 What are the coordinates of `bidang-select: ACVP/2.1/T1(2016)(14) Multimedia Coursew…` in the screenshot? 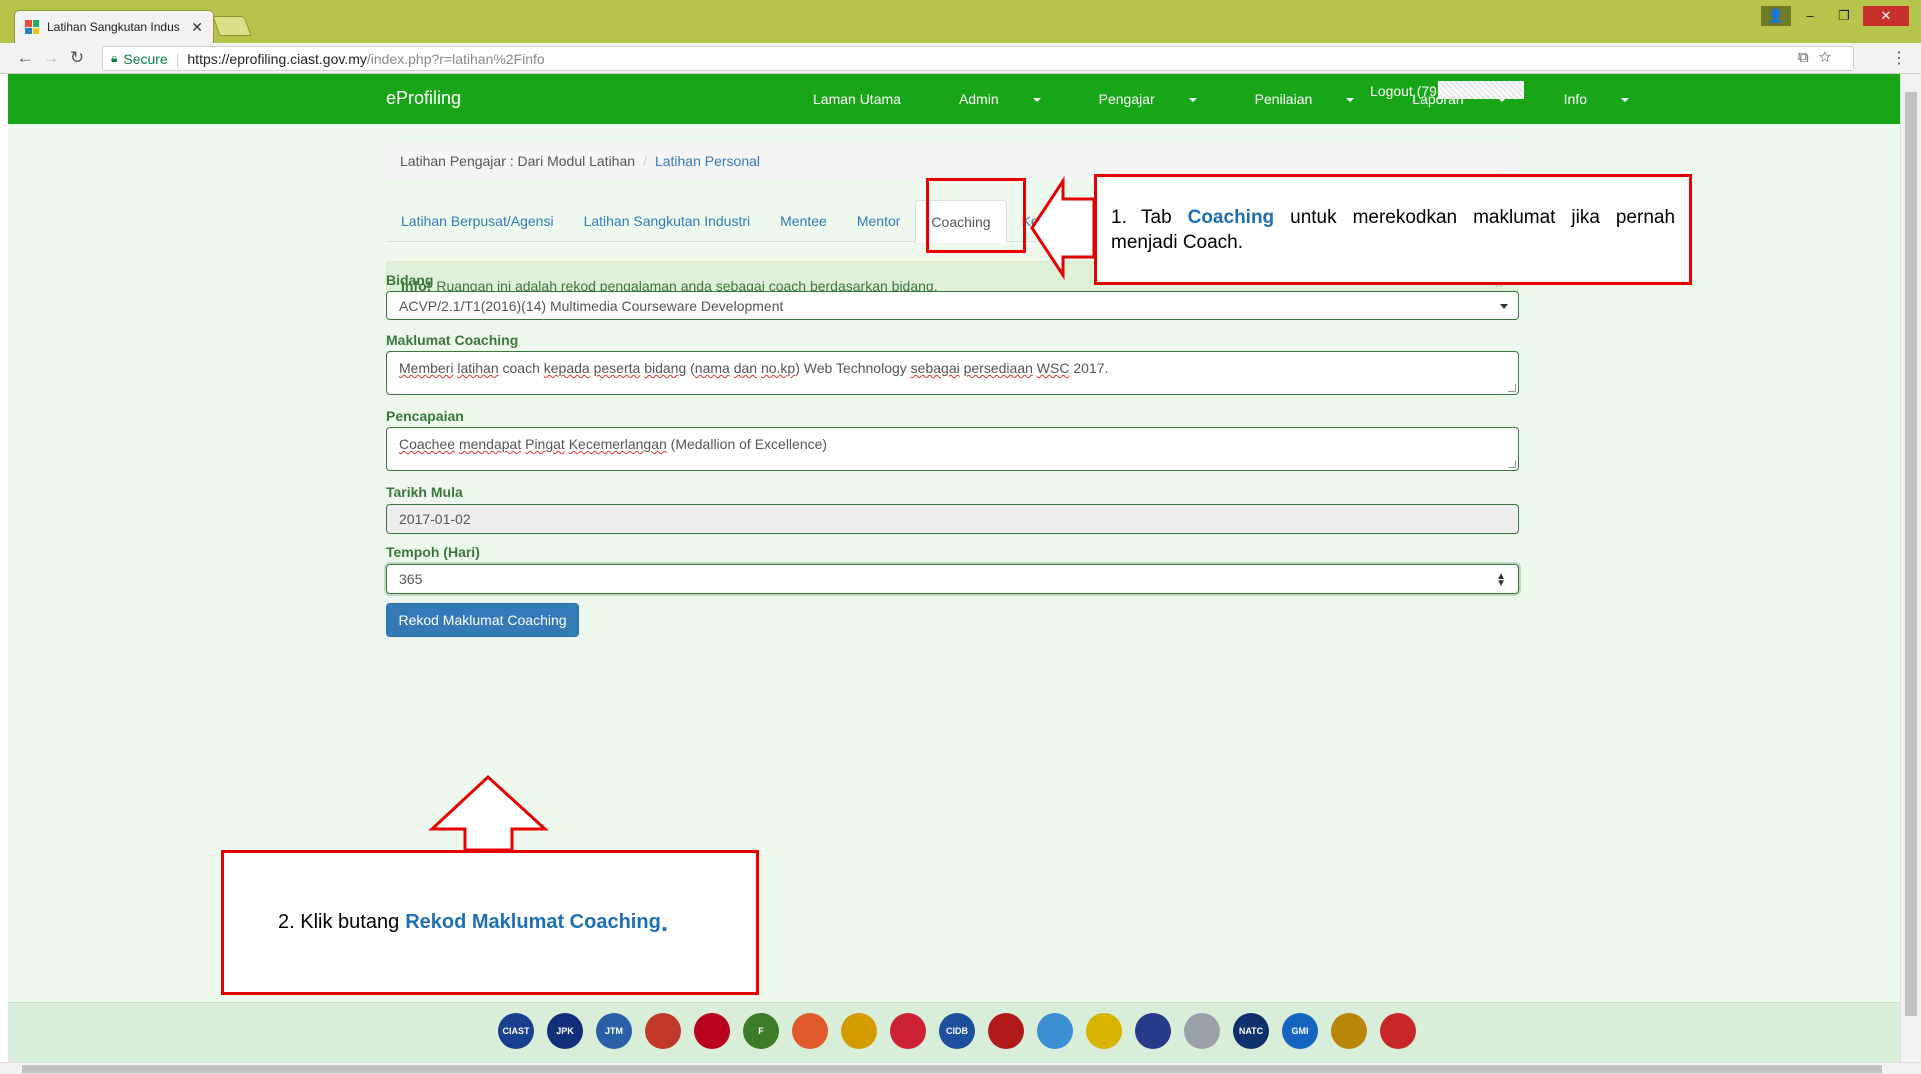 It's located at (952, 305).